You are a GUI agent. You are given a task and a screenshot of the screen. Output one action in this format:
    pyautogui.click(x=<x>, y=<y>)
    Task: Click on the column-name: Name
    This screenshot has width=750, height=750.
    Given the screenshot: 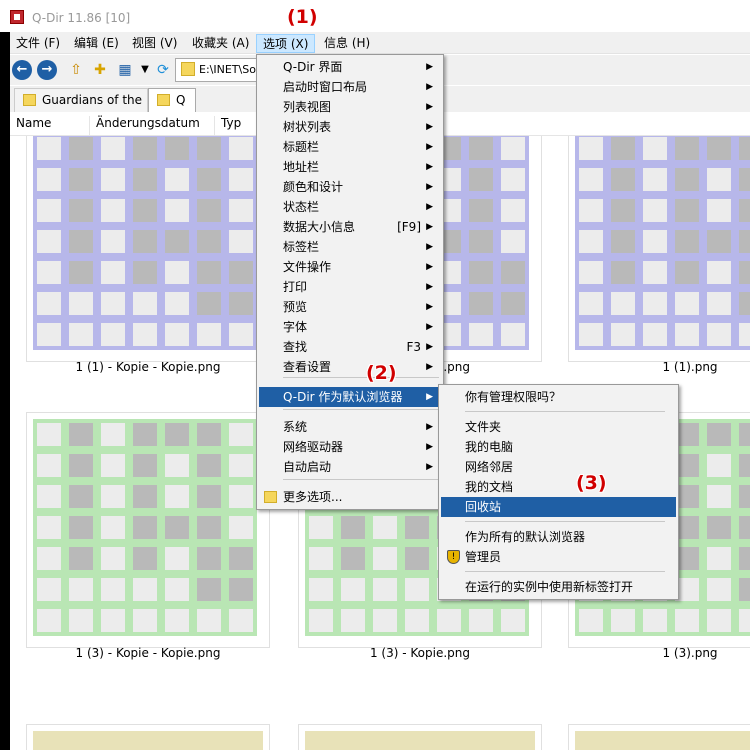 What is the action you would take?
    pyautogui.click(x=50, y=126)
    